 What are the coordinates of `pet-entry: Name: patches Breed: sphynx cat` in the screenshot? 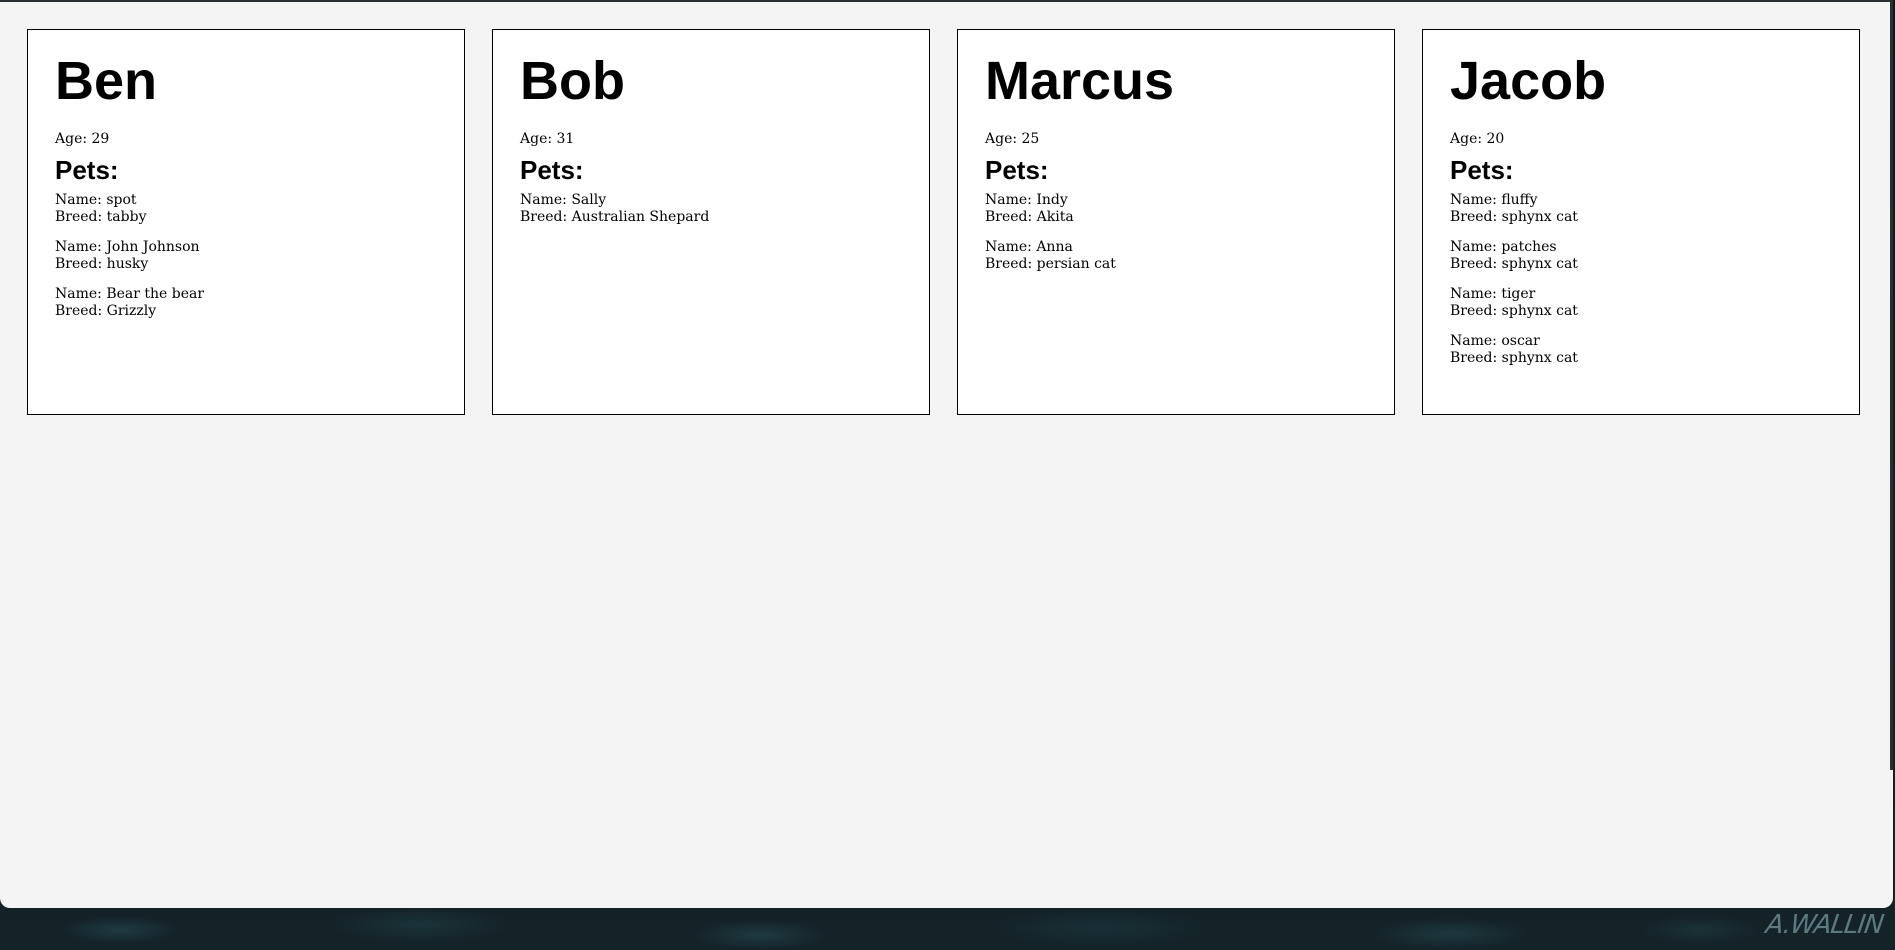 It's located at (1641, 256).